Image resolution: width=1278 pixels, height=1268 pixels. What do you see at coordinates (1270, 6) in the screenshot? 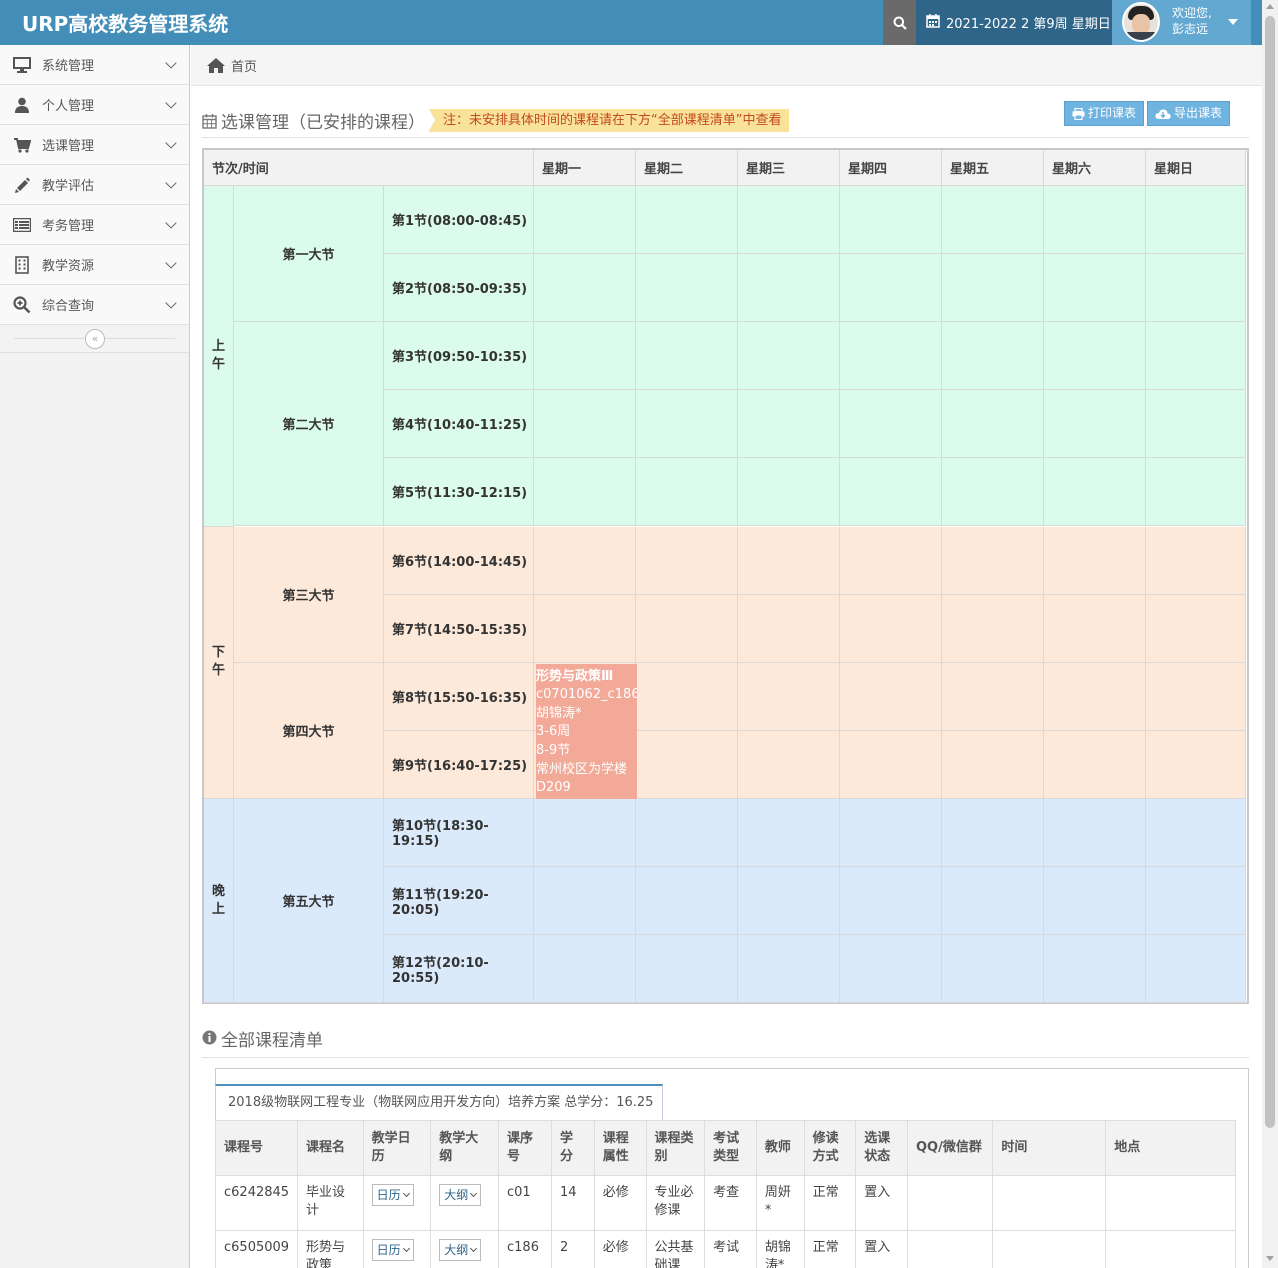
I see `scroll-up-arrow-icon` at bounding box center [1270, 6].